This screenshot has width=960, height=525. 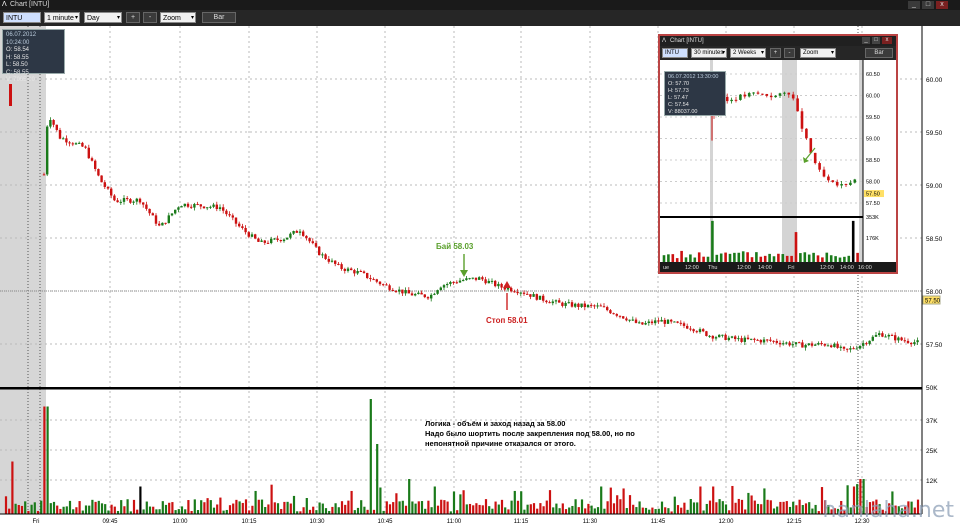 What do you see at coordinates (22, 17) in the screenshot?
I see `symbol-input: INTU` at bounding box center [22, 17].